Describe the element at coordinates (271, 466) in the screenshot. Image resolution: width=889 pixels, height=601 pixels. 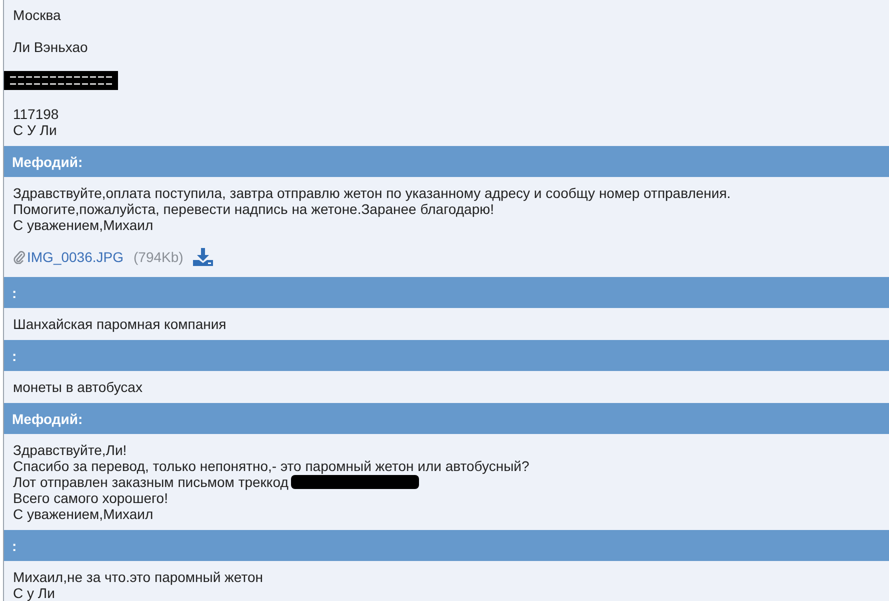
I see `message-text: Спасибо за перевод, только непонятно,- это паромный жетон или автобусный?` at that location.